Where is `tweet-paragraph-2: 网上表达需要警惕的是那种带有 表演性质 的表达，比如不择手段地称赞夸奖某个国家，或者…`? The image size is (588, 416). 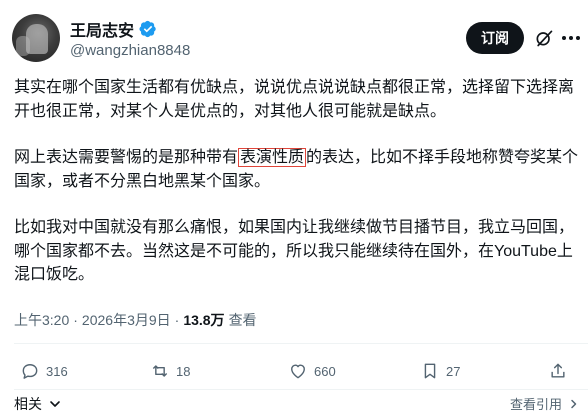
tweet-paragraph-2: 网上表达需要警惕的是那种带有 表演性质 的表达，比如不择手段地称赞夸奖某个国家，或者… is located at coordinates (299, 169).